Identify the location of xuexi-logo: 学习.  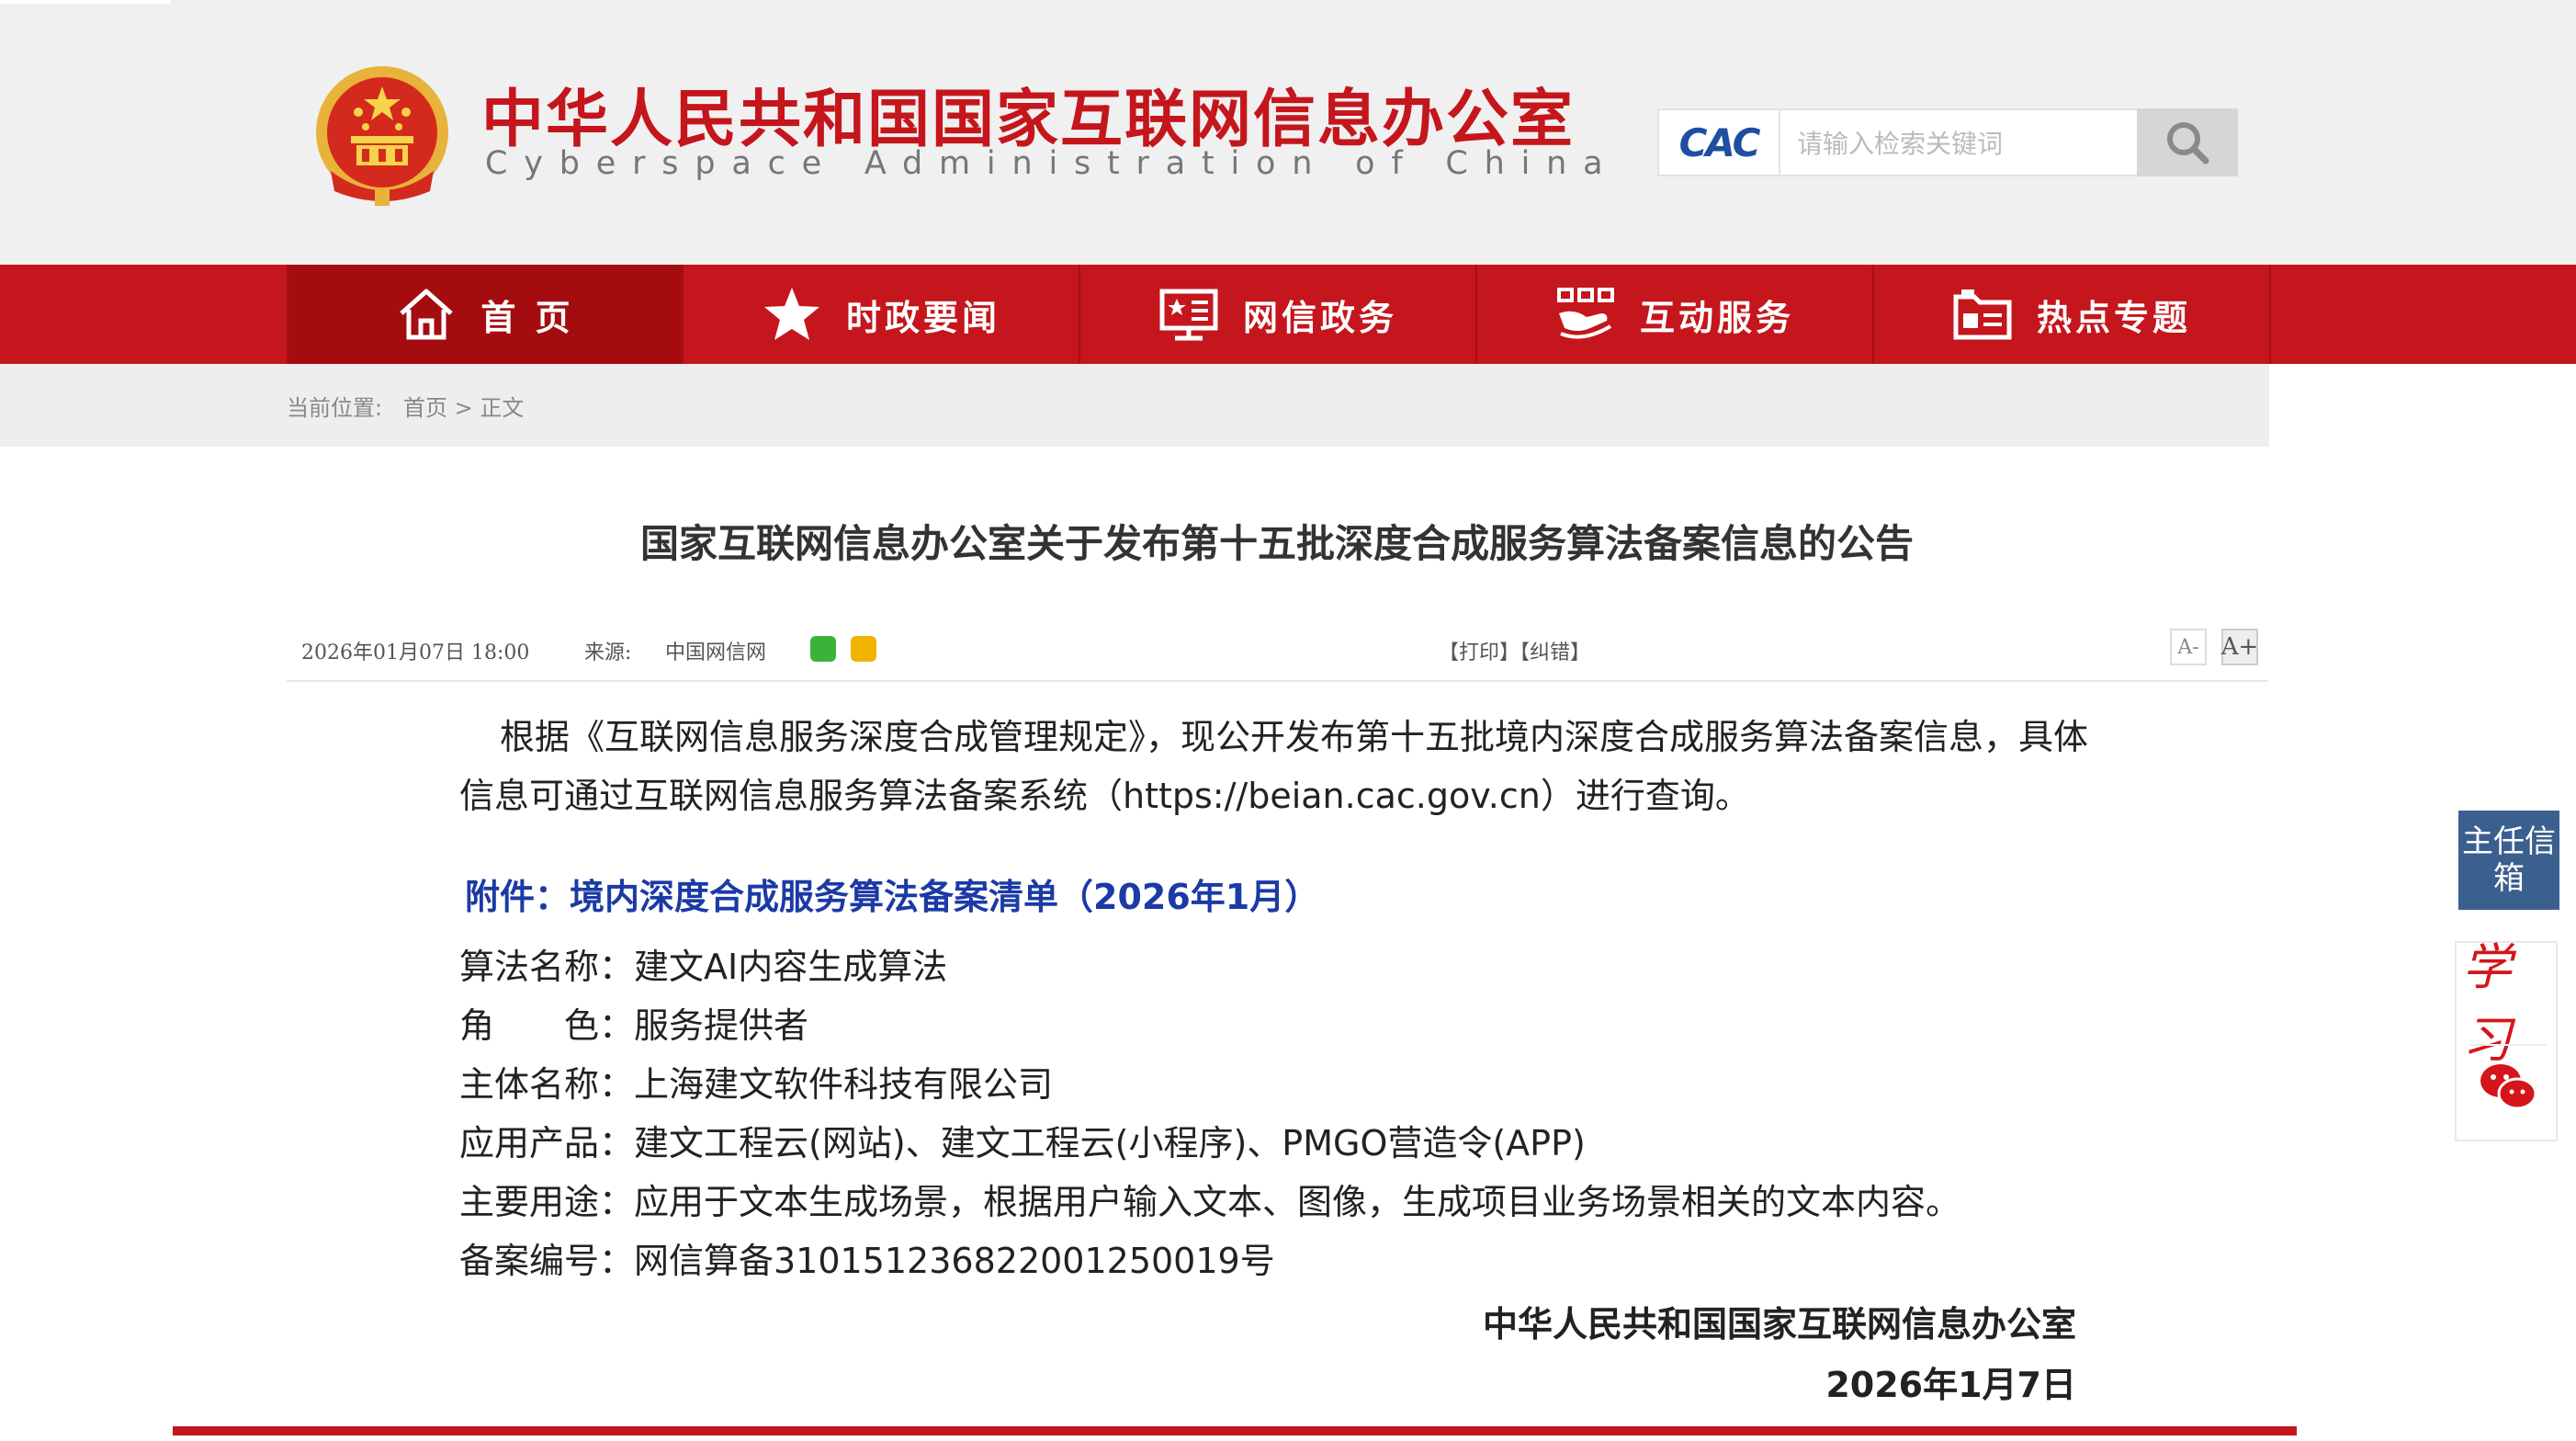
(2508, 1004).